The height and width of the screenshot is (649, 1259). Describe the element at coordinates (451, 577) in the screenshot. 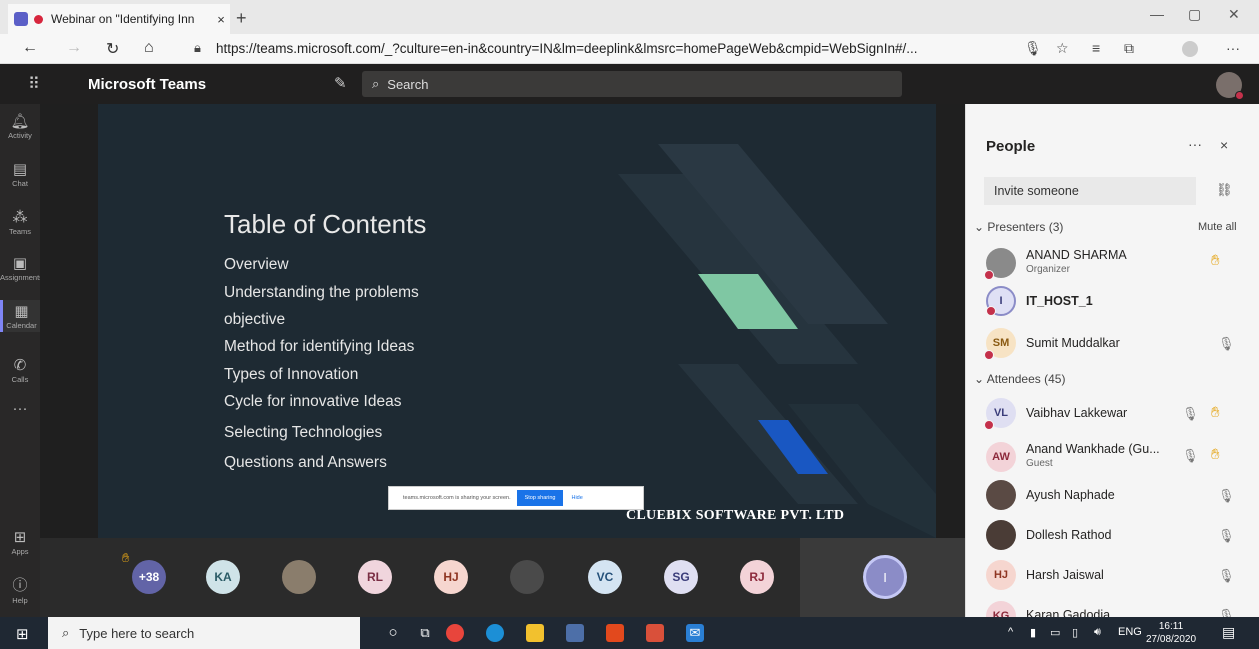

I see `participant-avatar: HJ` at that location.